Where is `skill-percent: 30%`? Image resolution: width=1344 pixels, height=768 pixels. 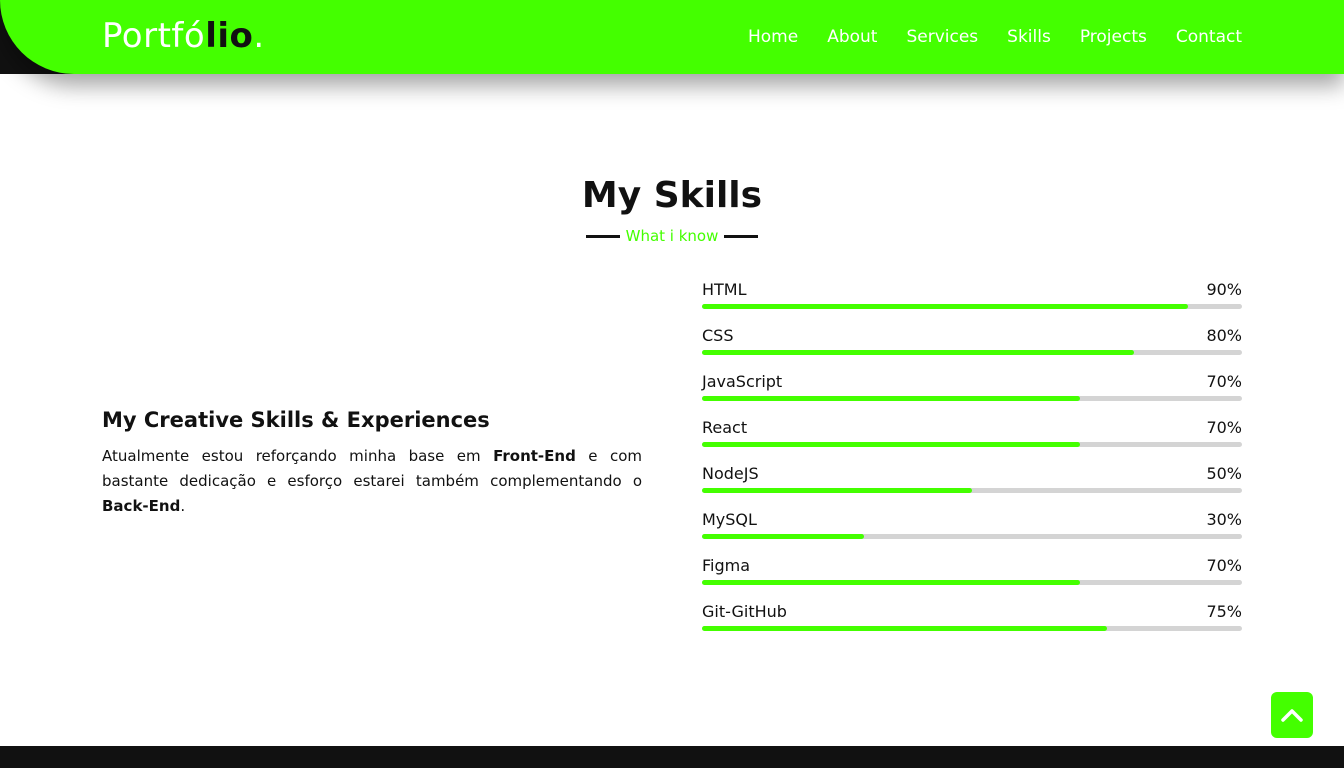
skill-percent: 30% is located at coordinates (1224, 519).